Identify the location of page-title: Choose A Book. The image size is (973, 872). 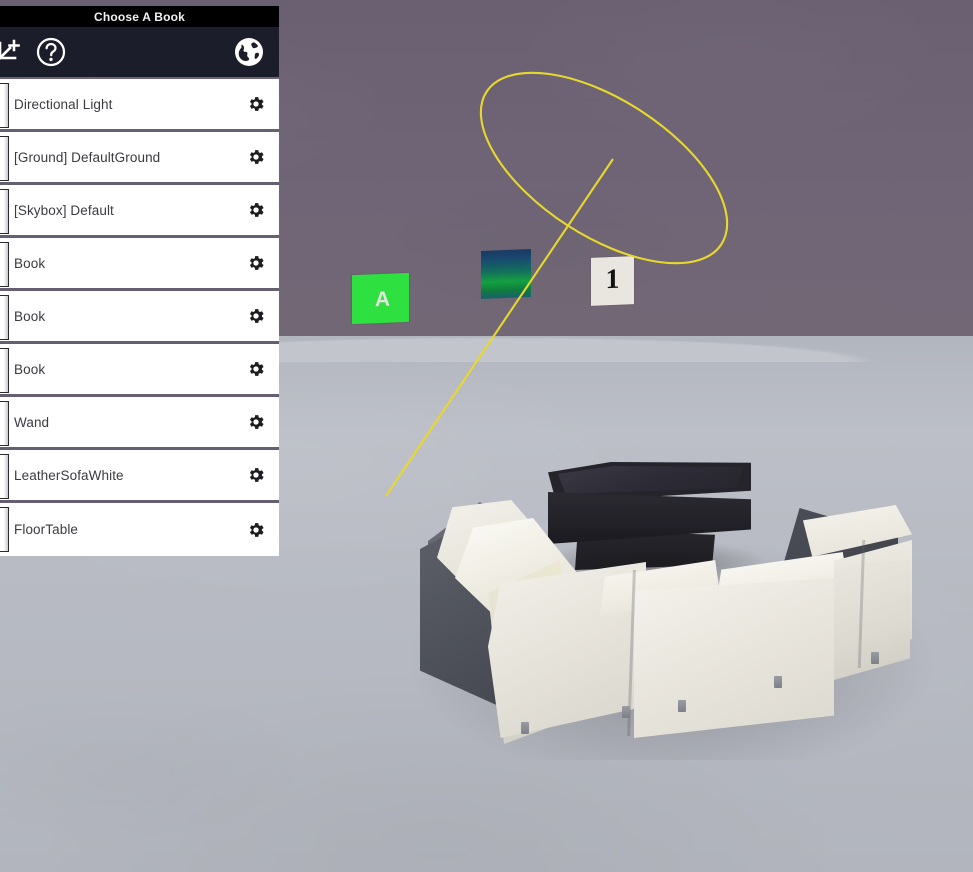
(139, 16).